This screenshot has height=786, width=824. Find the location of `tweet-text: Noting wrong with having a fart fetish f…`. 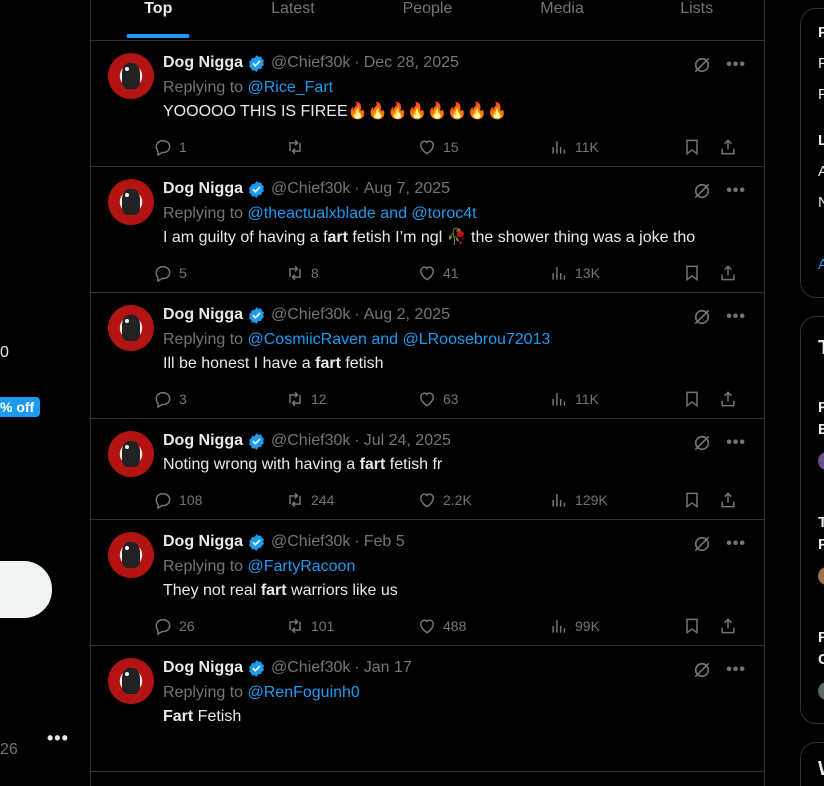

tweet-text: Noting wrong with having a fart fetish f… is located at coordinates (455, 465).